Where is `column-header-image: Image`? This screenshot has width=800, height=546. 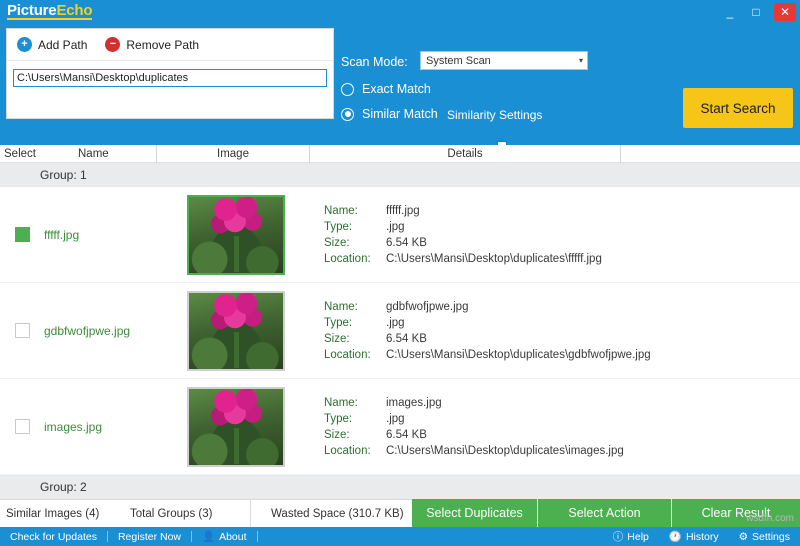
column-header-image: Image is located at coordinates (233, 154).